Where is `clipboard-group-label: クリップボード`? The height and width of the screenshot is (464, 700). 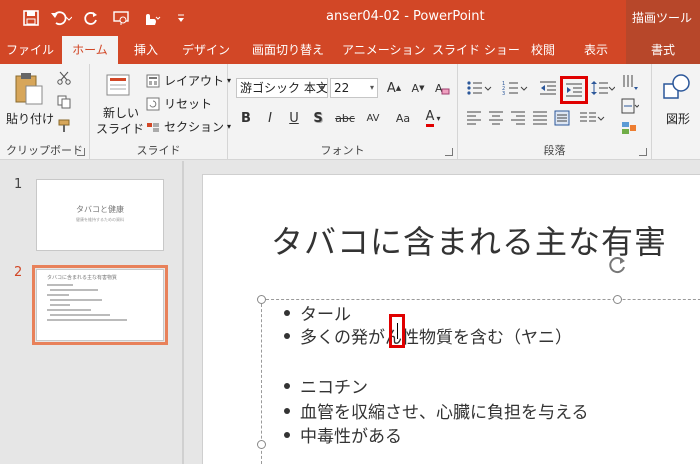 clipboard-group-label: クリップボード is located at coordinates (44, 150).